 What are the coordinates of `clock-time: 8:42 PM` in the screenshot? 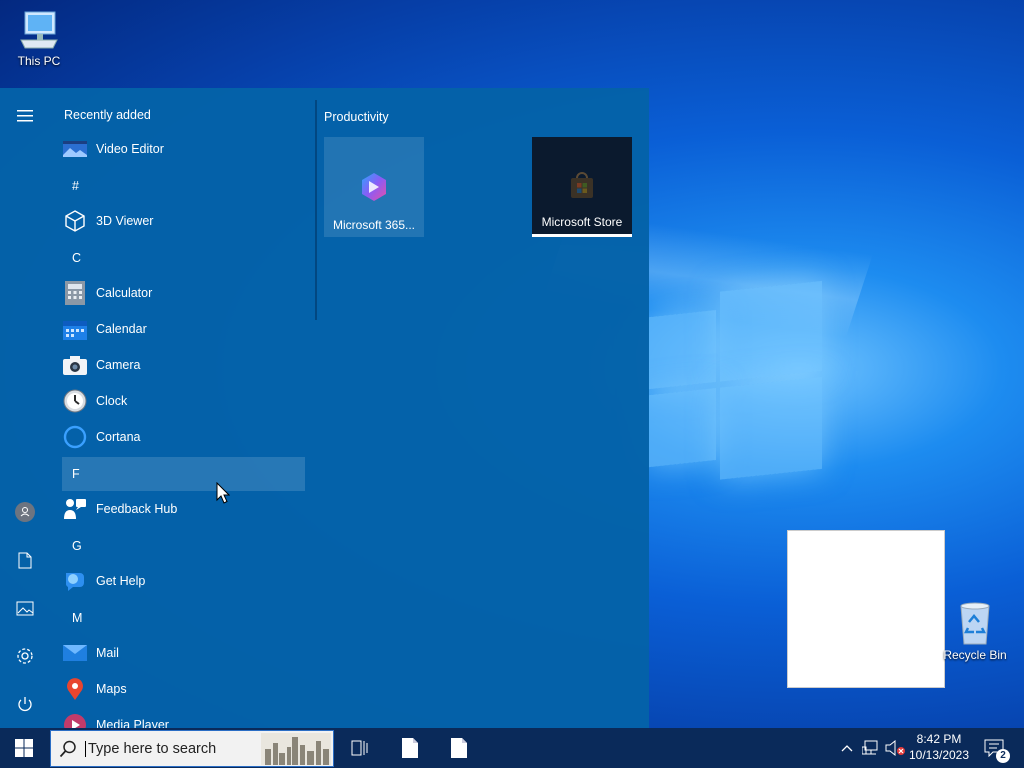 It's located at (939, 739).